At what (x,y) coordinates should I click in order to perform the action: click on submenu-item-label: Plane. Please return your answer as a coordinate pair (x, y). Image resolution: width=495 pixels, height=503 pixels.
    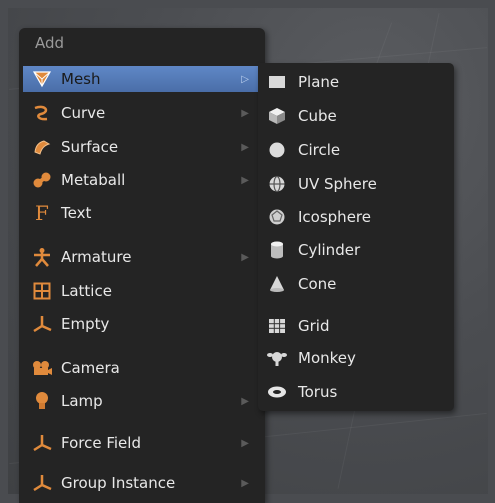
    Looking at the image, I should click on (319, 82).